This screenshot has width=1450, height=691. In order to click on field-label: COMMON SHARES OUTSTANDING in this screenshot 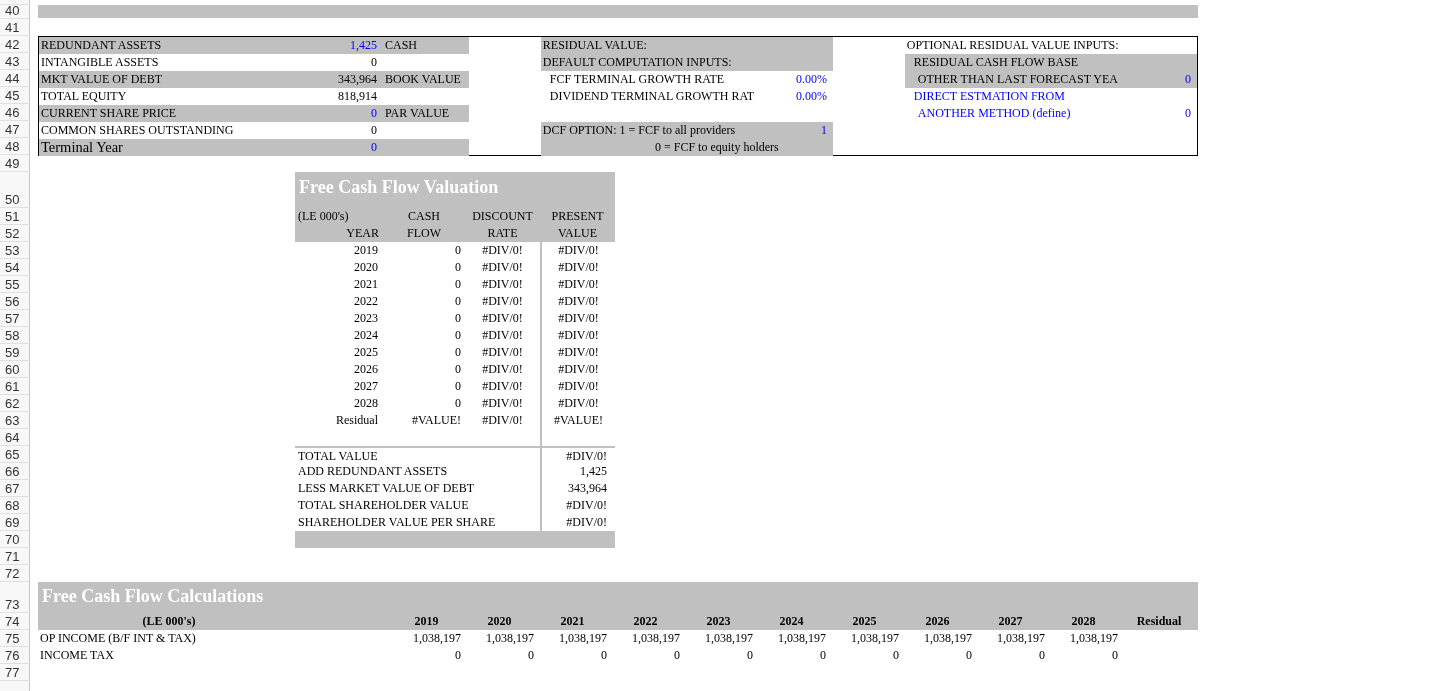, I will do `click(137, 130)`.